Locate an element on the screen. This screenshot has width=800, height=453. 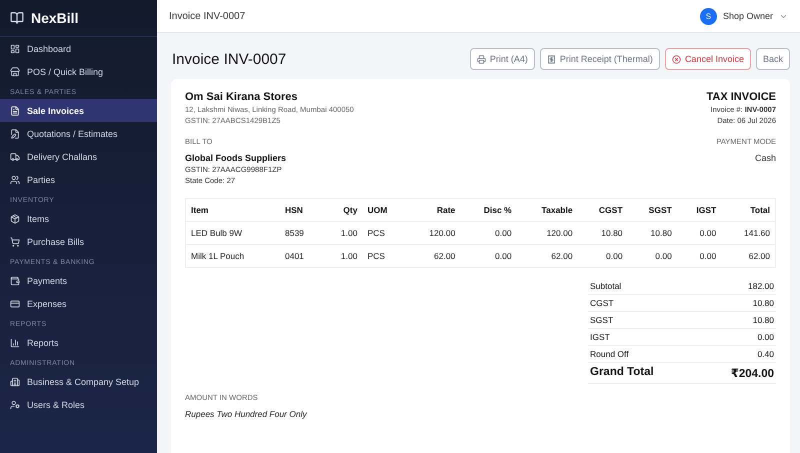
table-cell: 141.60 is located at coordinates (748, 233).